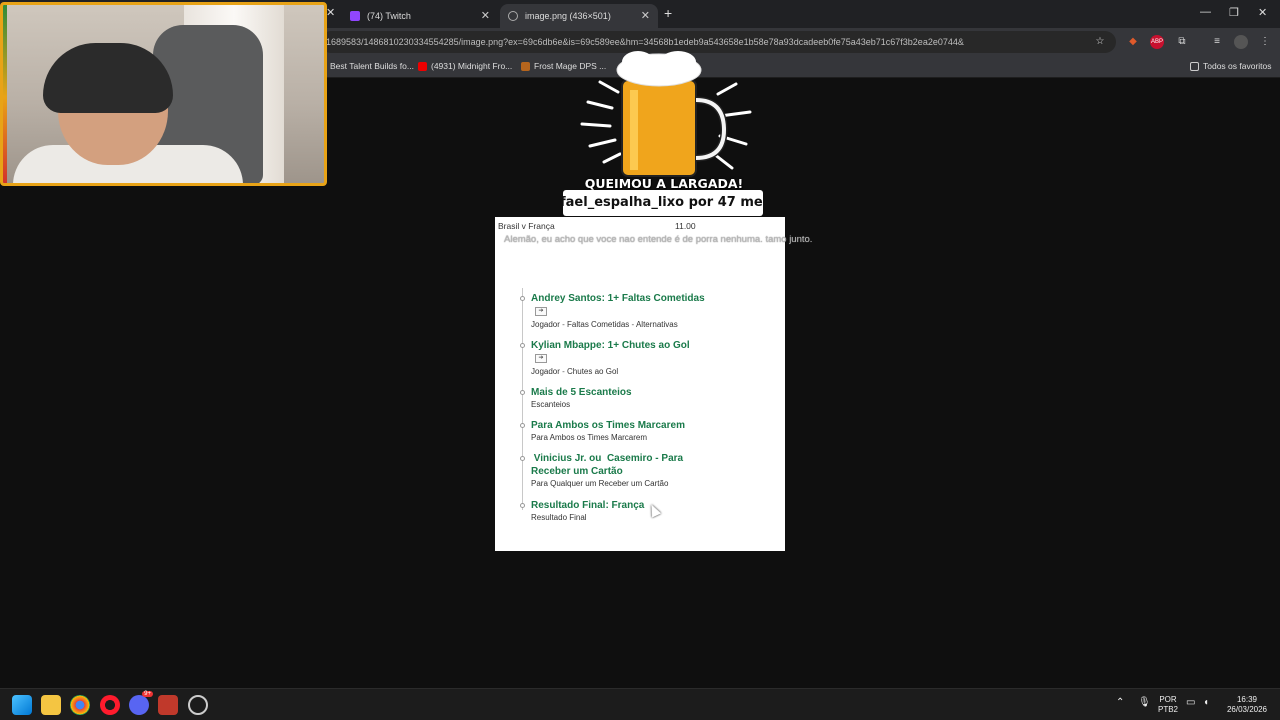  What do you see at coordinates (640, 704) in the screenshot?
I see `taskbar: 9+ ⌃ 🎙 POR PTB2 ▭ ◖ 16:39 26/03/2026` at bounding box center [640, 704].